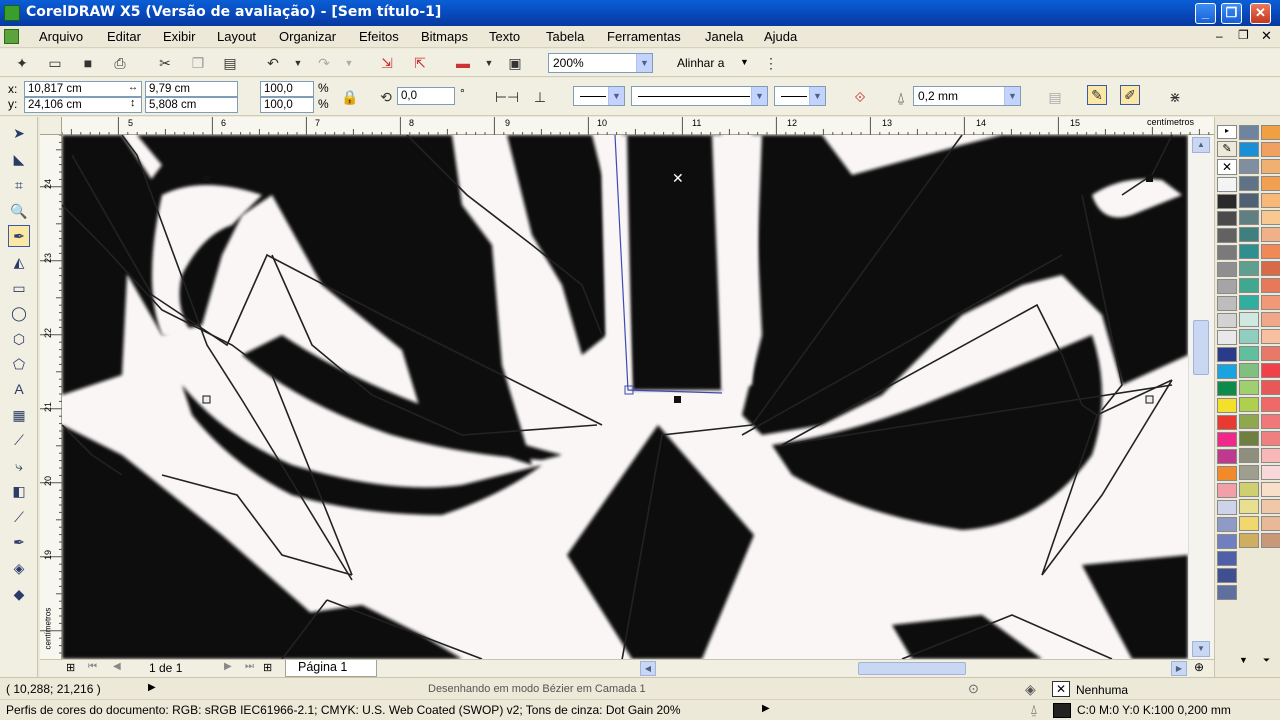  What do you see at coordinates (817, 96) in the screenshot?
I see `end-arrowhead-dropdown-icon: ▼` at bounding box center [817, 96].